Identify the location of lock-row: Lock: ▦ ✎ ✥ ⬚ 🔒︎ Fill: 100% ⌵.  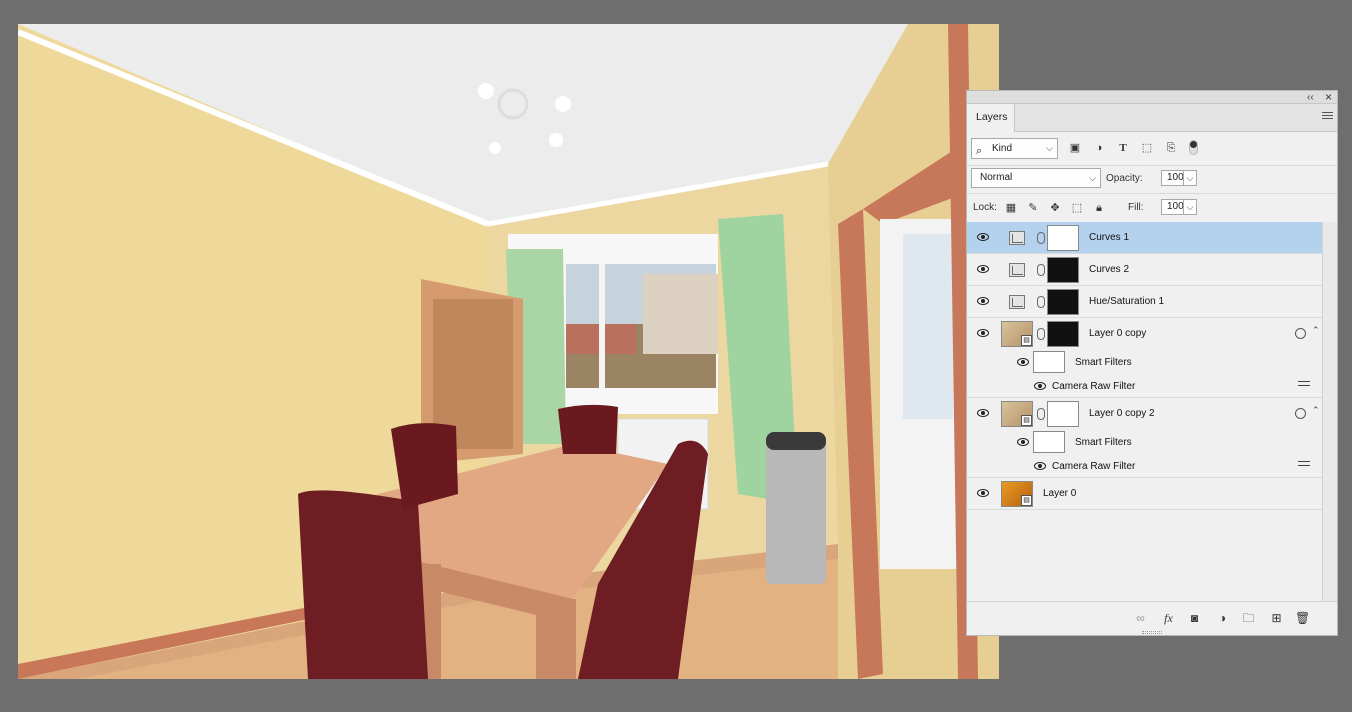
(1152, 206).